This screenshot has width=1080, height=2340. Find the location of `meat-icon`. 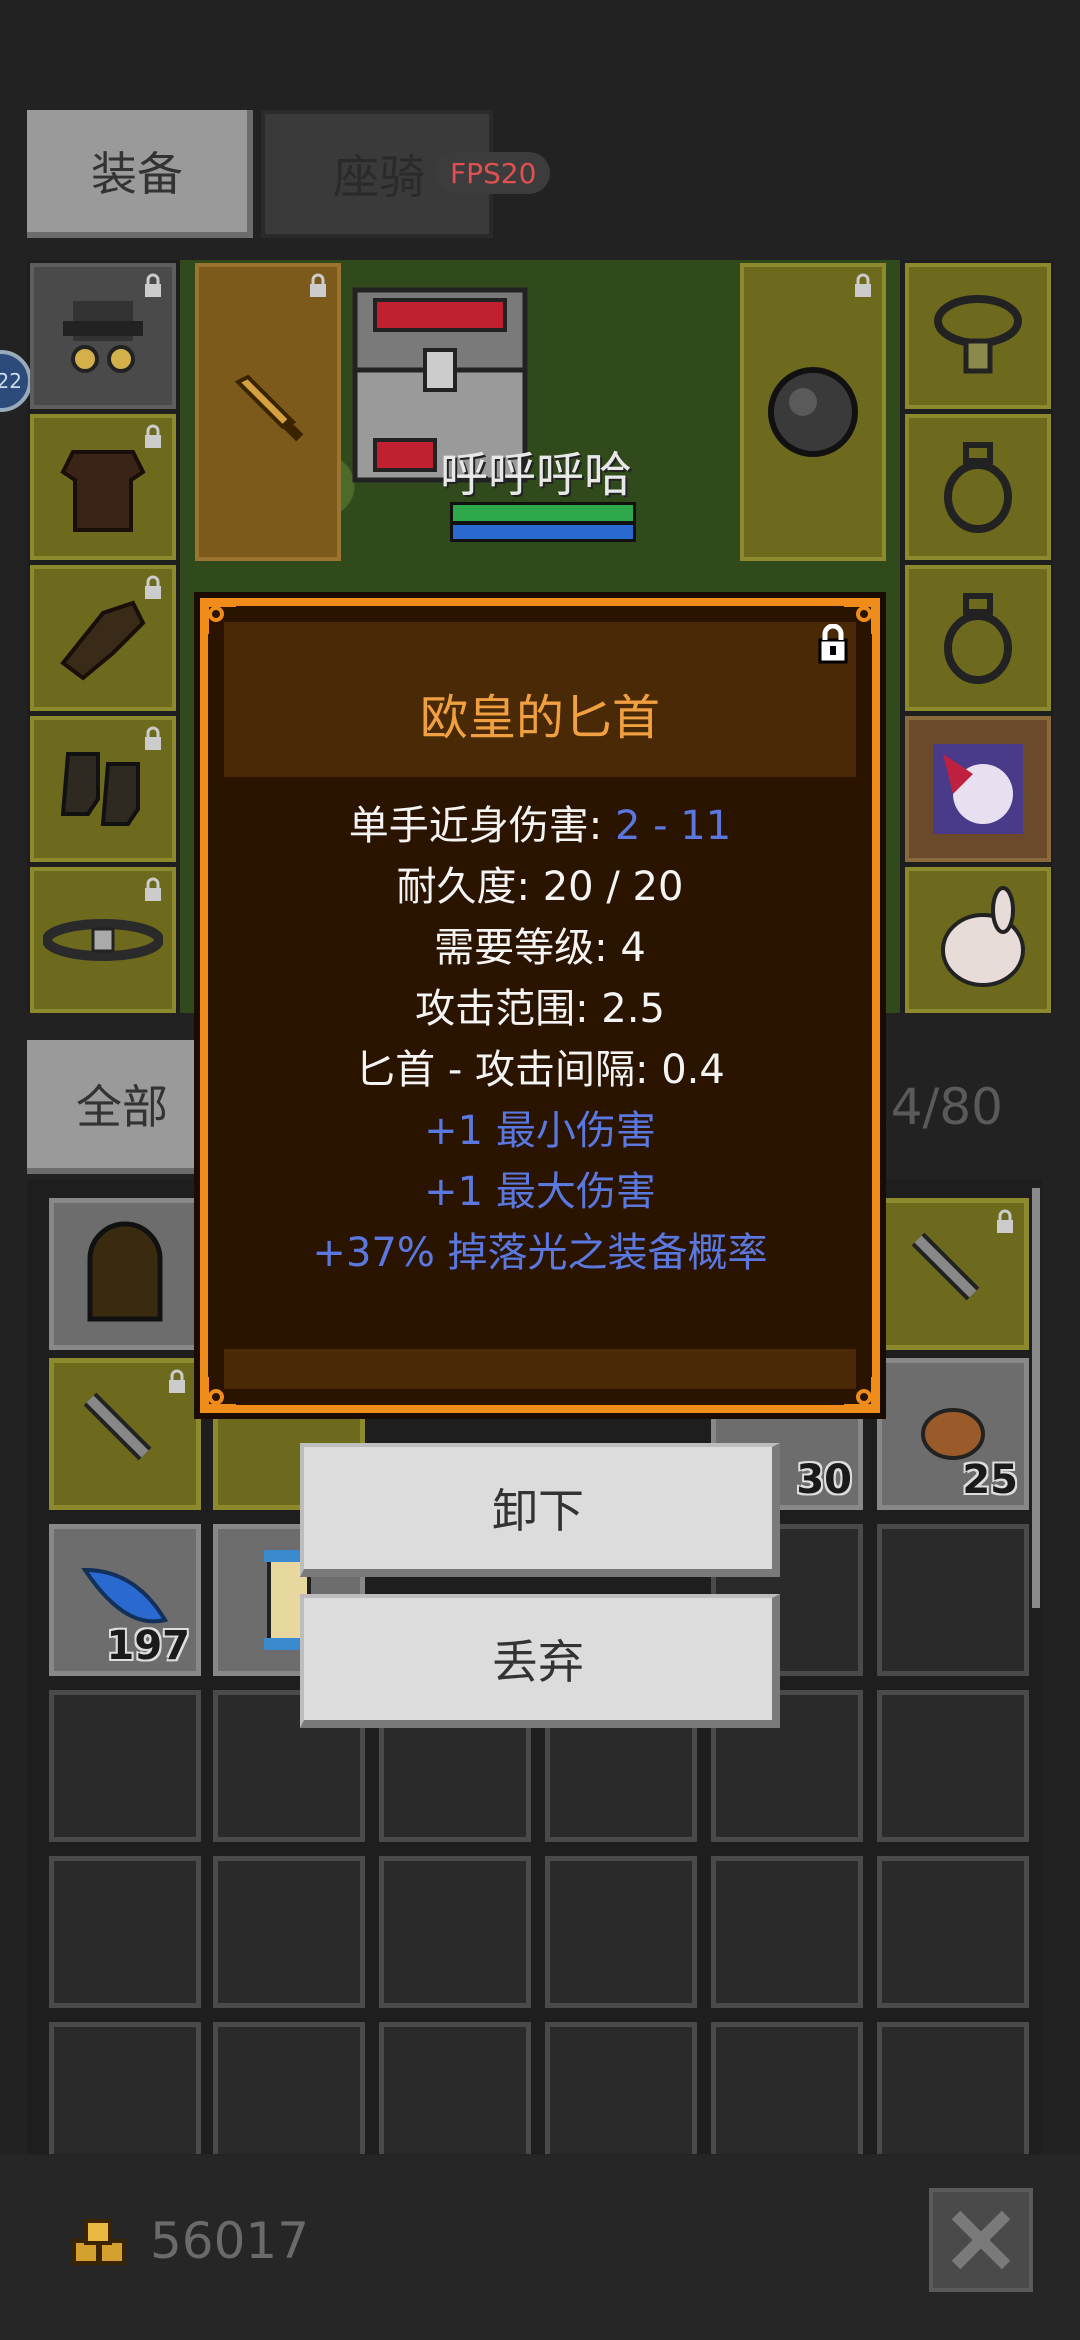

meat-icon is located at coordinates (953, 1434).